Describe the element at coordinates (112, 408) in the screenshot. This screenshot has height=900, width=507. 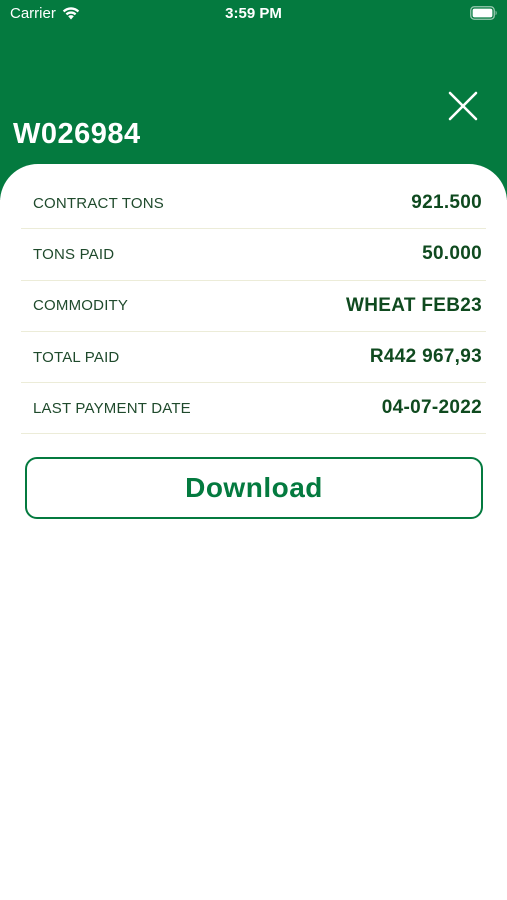
I see `row-label: LAST PAYMENT DATE` at that location.